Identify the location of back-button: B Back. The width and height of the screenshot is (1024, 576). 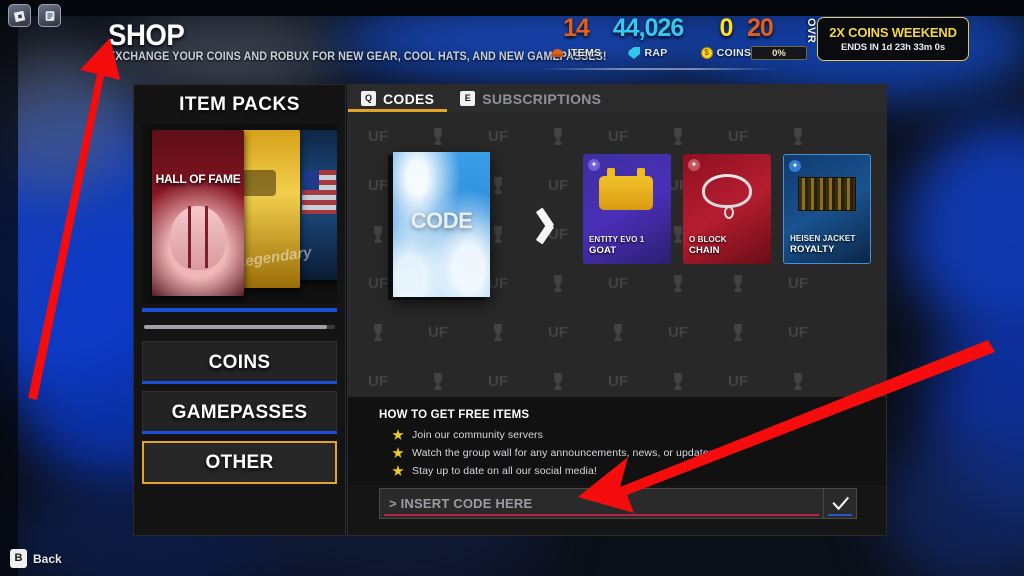
(36, 558).